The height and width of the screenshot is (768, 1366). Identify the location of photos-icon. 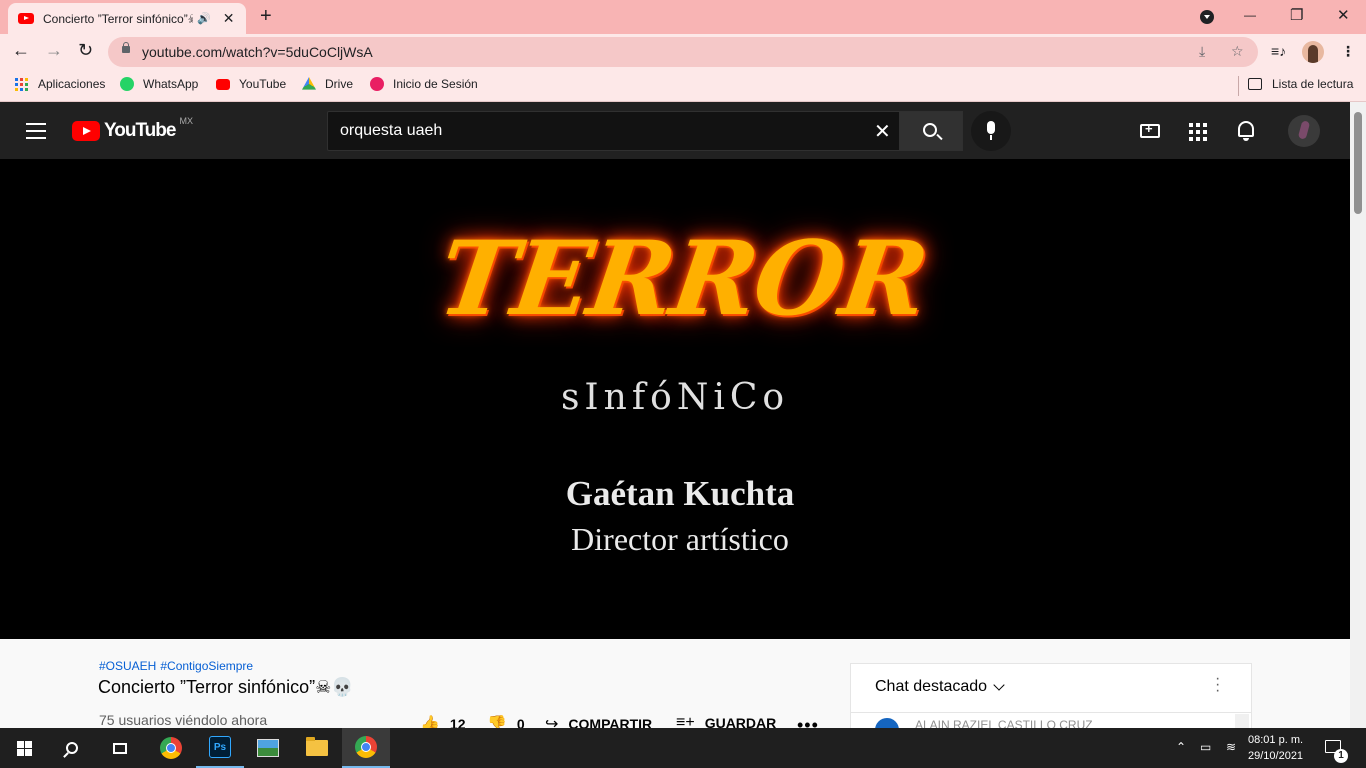
(268, 748).